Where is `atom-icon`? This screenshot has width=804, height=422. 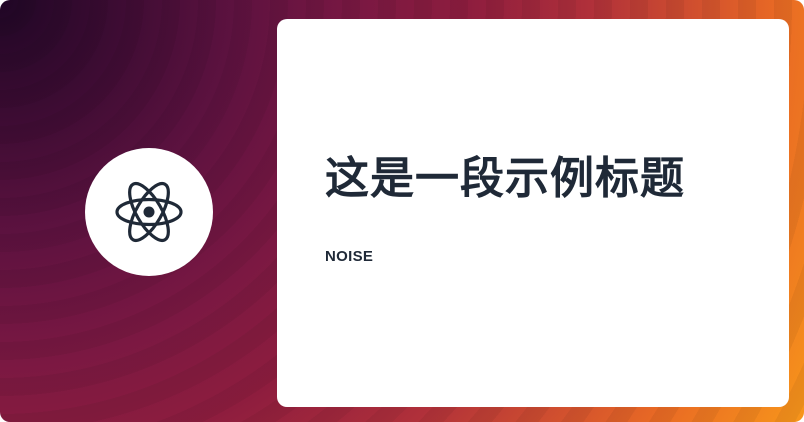 atom-icon is located at coordinates (149, 212).